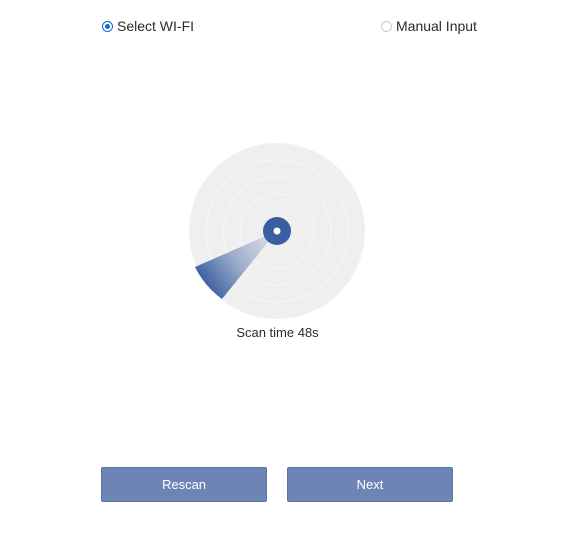 The image size is (585, 540). I want to click on manual-input-radio: Manual Input, so click(429, 26).